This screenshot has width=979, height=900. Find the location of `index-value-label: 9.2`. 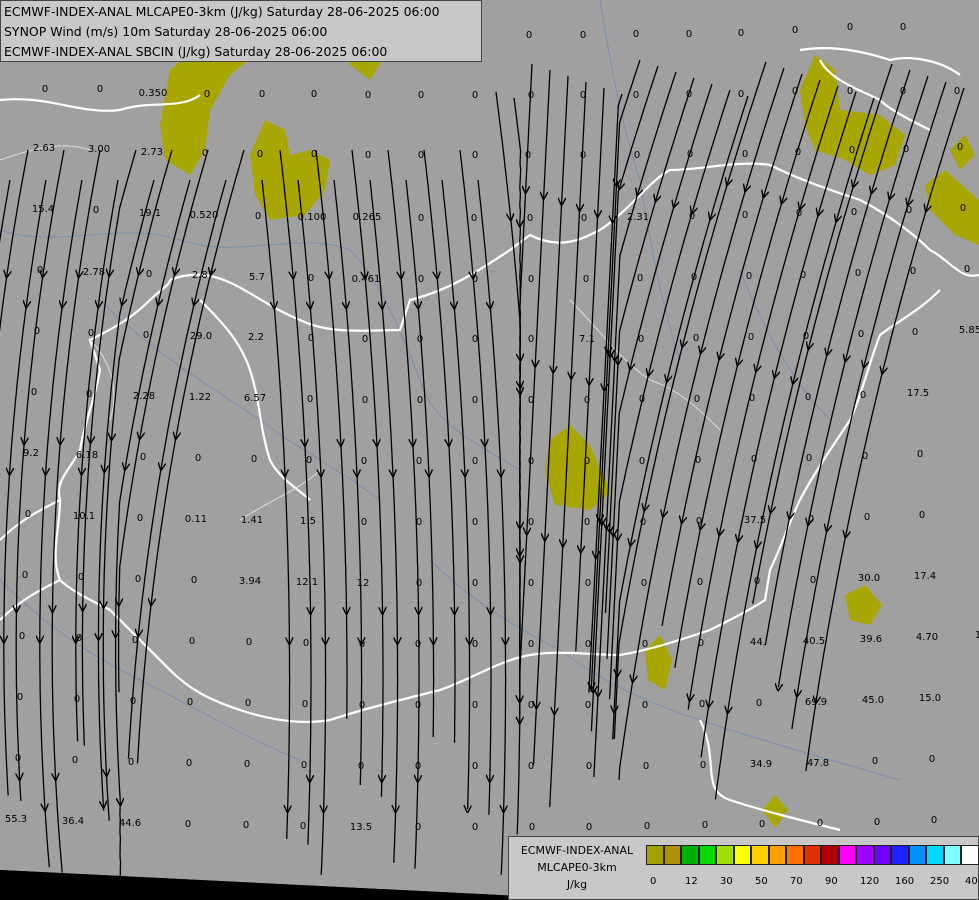

index-value-label: 9.2 is located at coordinates (31, 453).